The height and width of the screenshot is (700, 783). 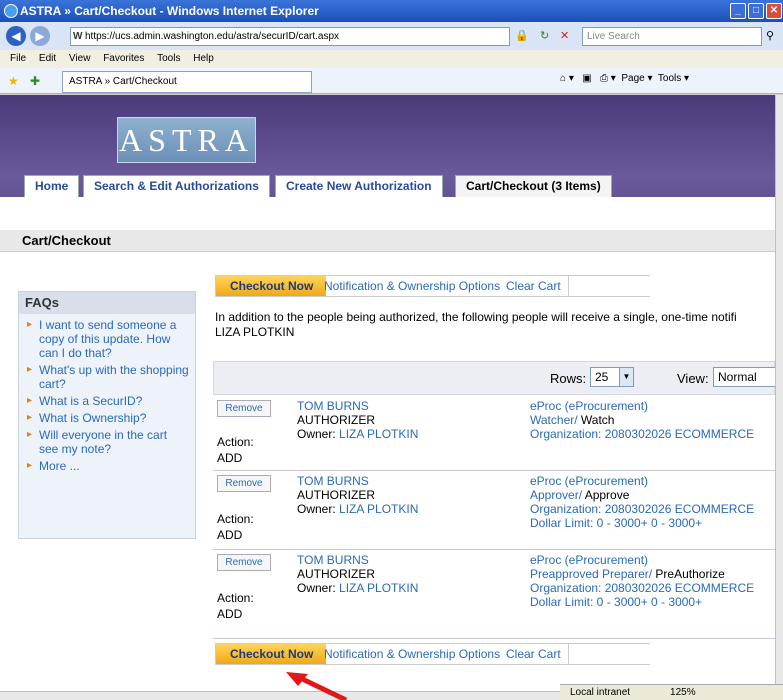 What do you see at coordinates (774, 11) in the screenshot?
I see `close-icon: ✕` at bounding box center [774, 11].